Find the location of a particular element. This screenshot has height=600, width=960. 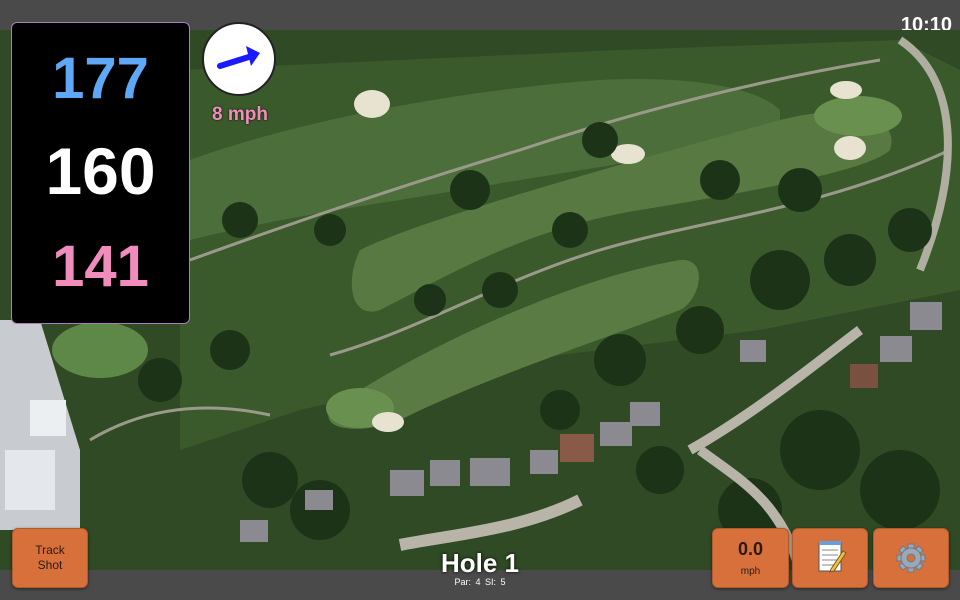

track-shot-button: Track Shot is located at coordinates (50, 558).